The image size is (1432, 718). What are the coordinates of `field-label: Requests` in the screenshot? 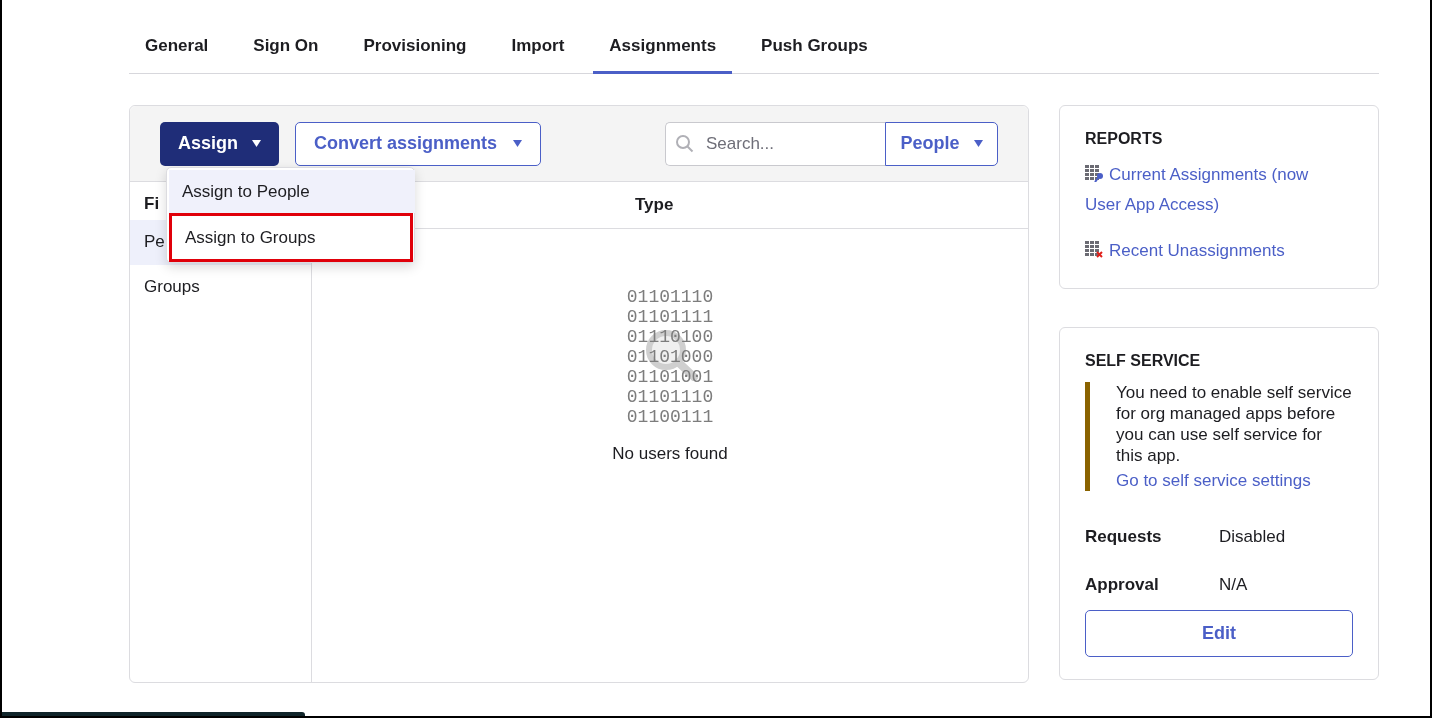 It's located at (1124, 537).